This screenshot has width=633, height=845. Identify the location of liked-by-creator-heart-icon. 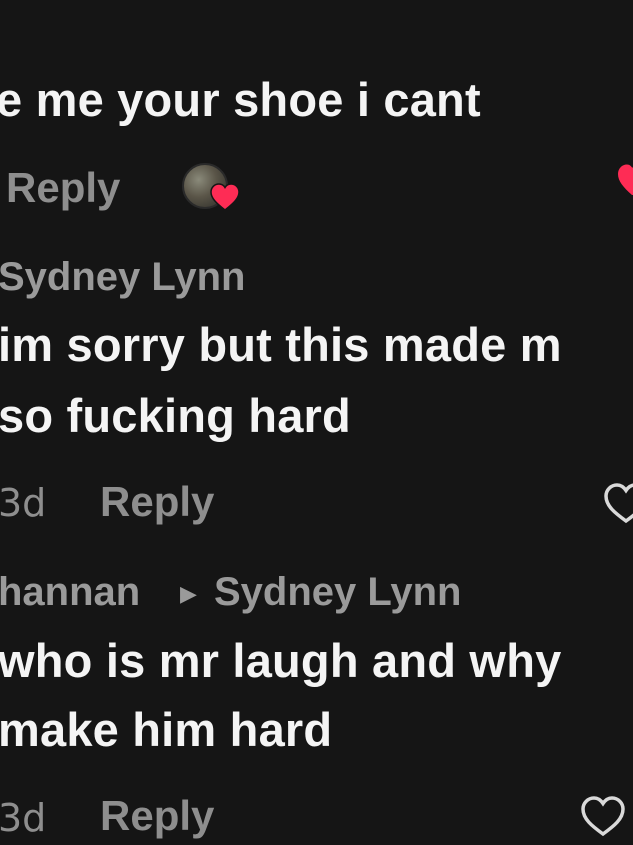
(225, 197).